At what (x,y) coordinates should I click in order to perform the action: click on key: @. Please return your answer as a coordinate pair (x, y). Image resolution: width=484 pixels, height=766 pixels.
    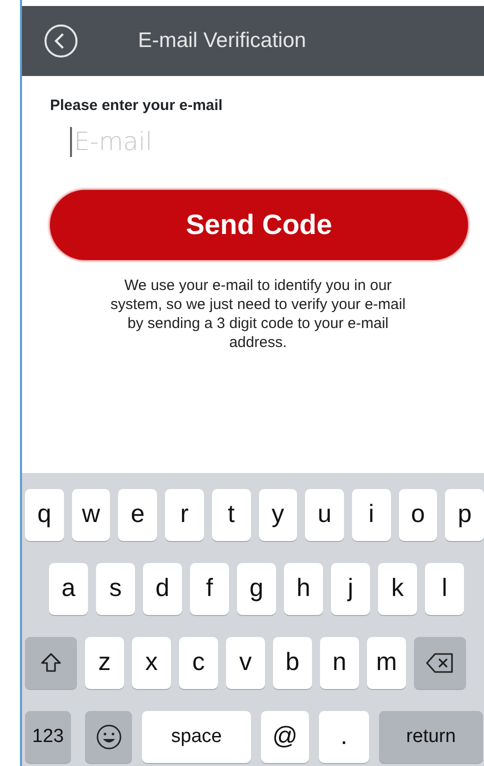
    Looking at the image, I should click on (285, 737).